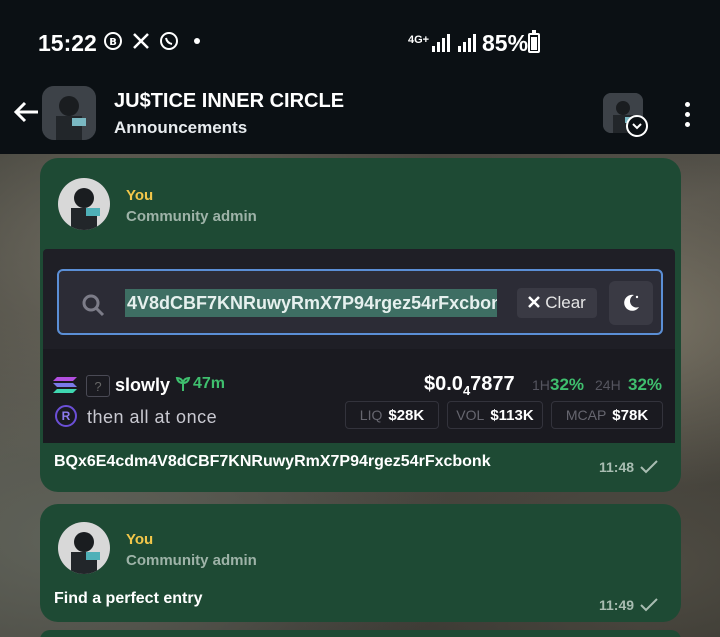 The height and width of the screenshot is (637, 720). Describe the element at coordinates (155, 41) in the screenshot. I see `notification-icons: B` at that location.